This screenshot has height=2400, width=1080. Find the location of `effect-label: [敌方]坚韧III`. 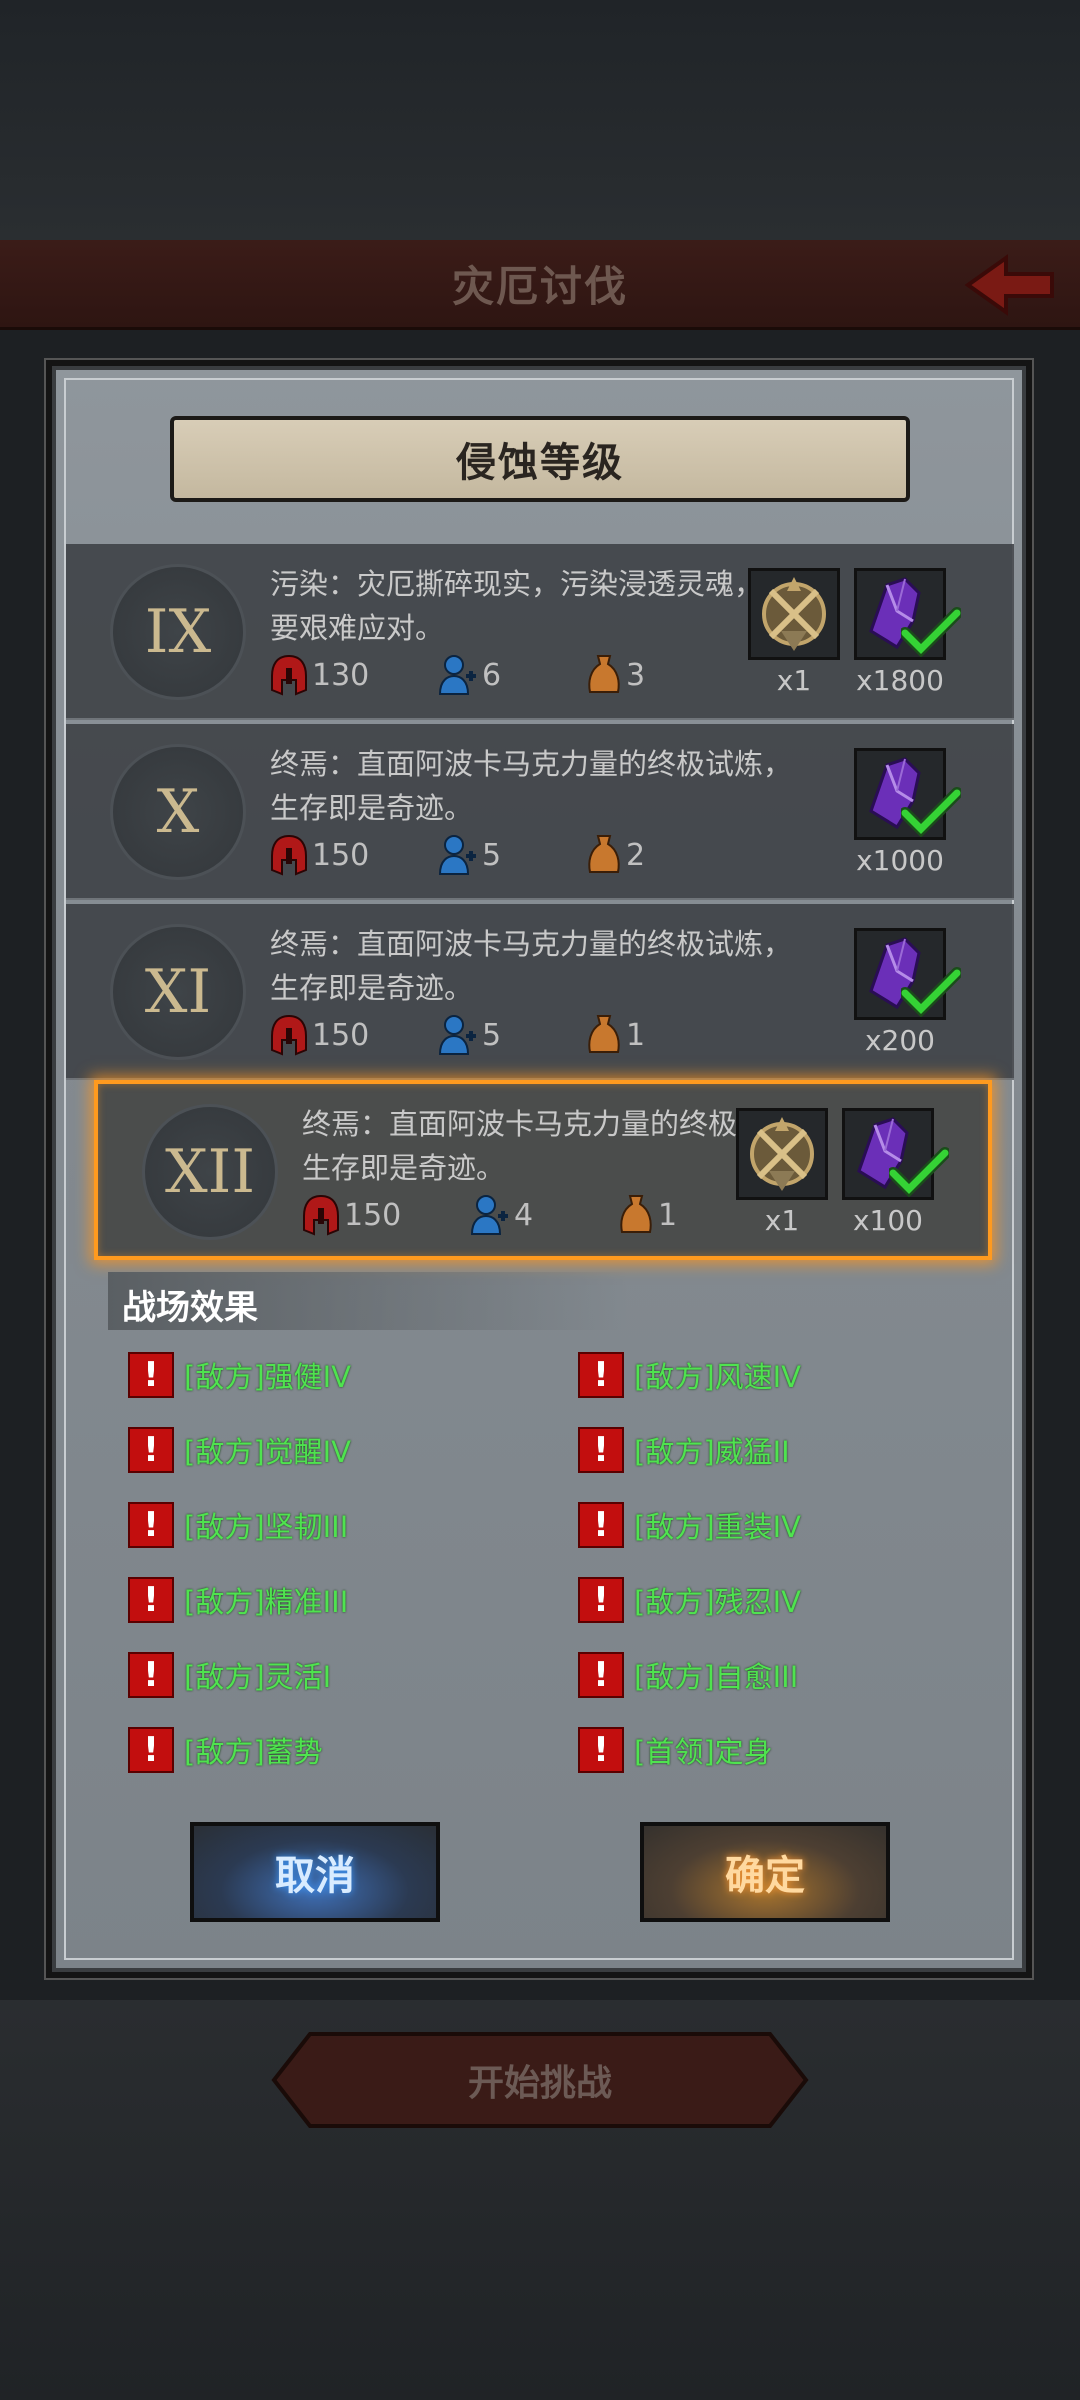

effect-label: [敌方]坚韧III is located at coordinates (266, 1527).